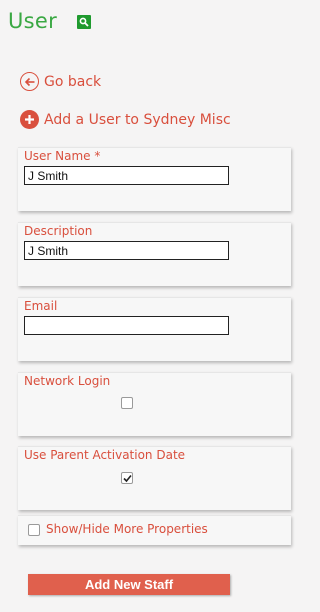 The height and width of the screenshot is (612, 320). I want to click on go-back-link: Go back, so click(60, 81).